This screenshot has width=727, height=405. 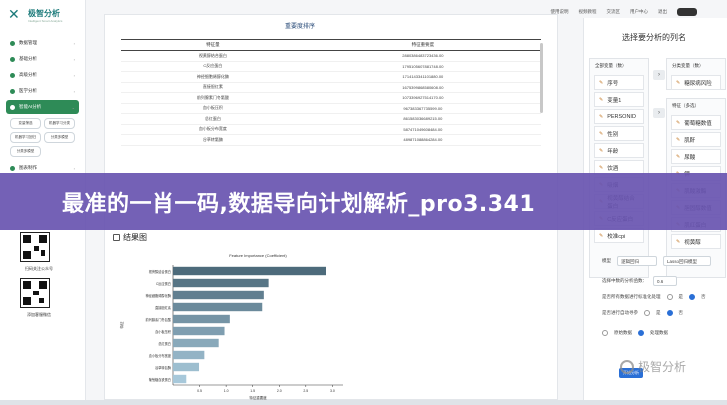 I want to click on list-item: ✎ 年龄, so click(x=619, y=150).